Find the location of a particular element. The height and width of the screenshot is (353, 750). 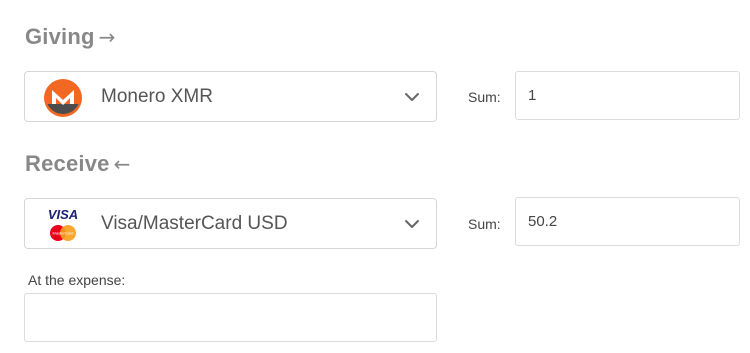

arrow-left-icon: ← is located at coordinates (122, 164).